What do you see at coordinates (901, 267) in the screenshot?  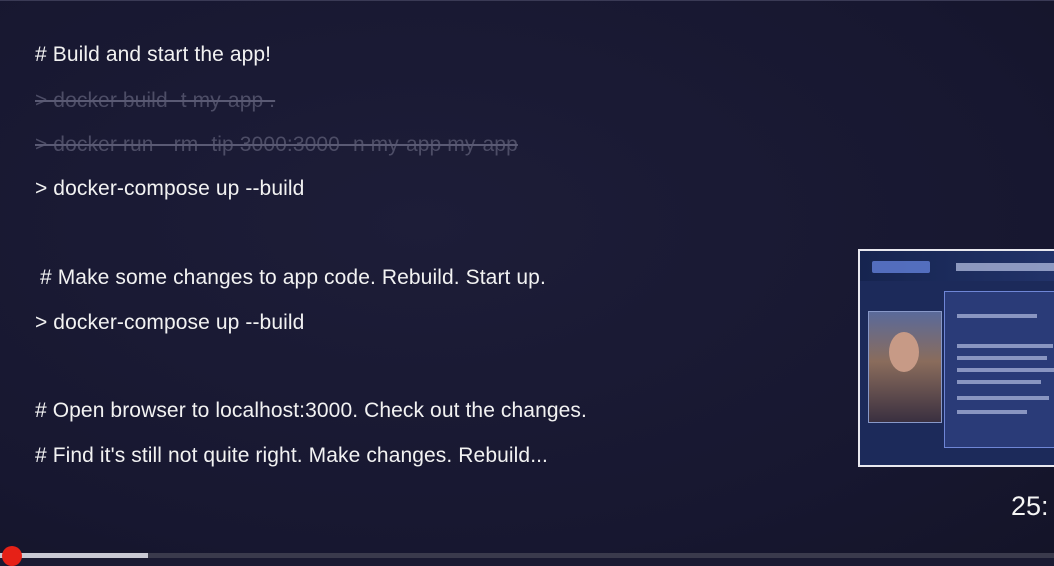 I see `preview-logo` at bounding box center [901, 267].